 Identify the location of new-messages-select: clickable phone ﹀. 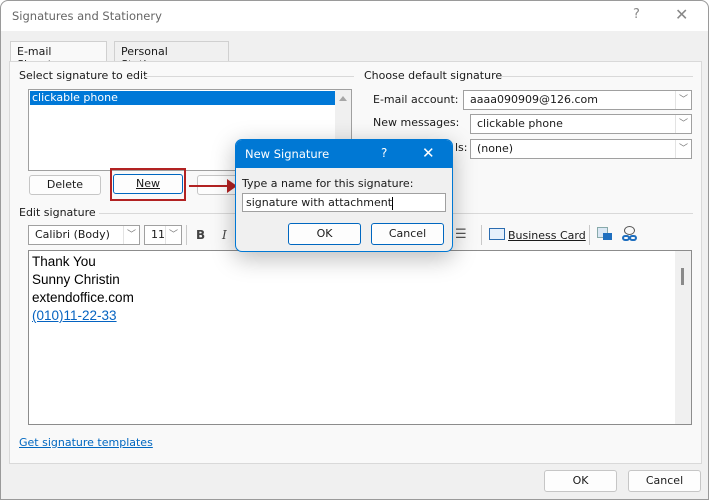
(581, 124).